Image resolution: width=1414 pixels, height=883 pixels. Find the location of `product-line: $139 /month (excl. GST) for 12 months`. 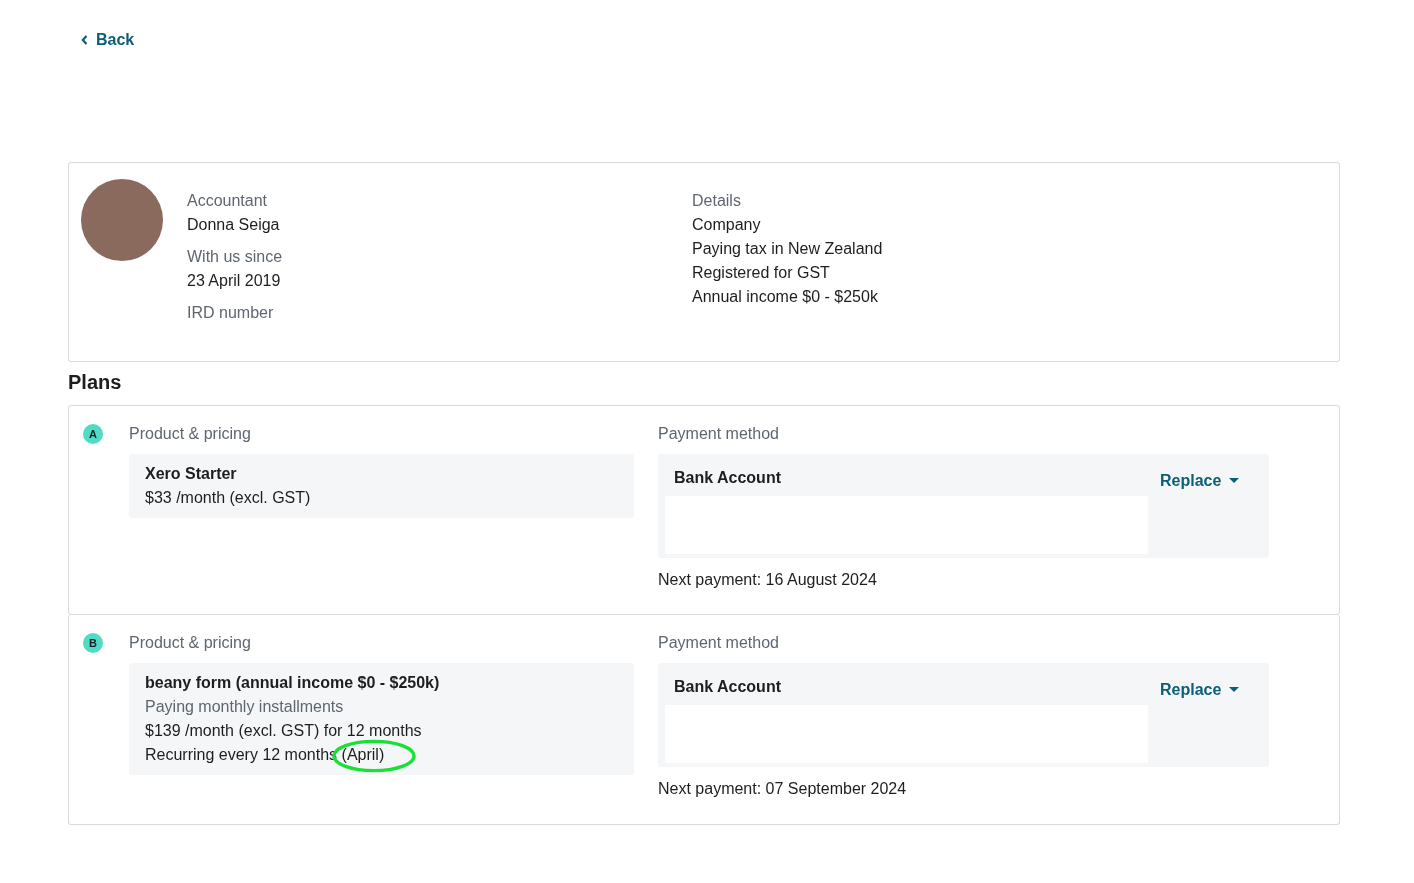

product-line: $139 /month (excl. GST) for 12 months is located at coordinates (284, 731).